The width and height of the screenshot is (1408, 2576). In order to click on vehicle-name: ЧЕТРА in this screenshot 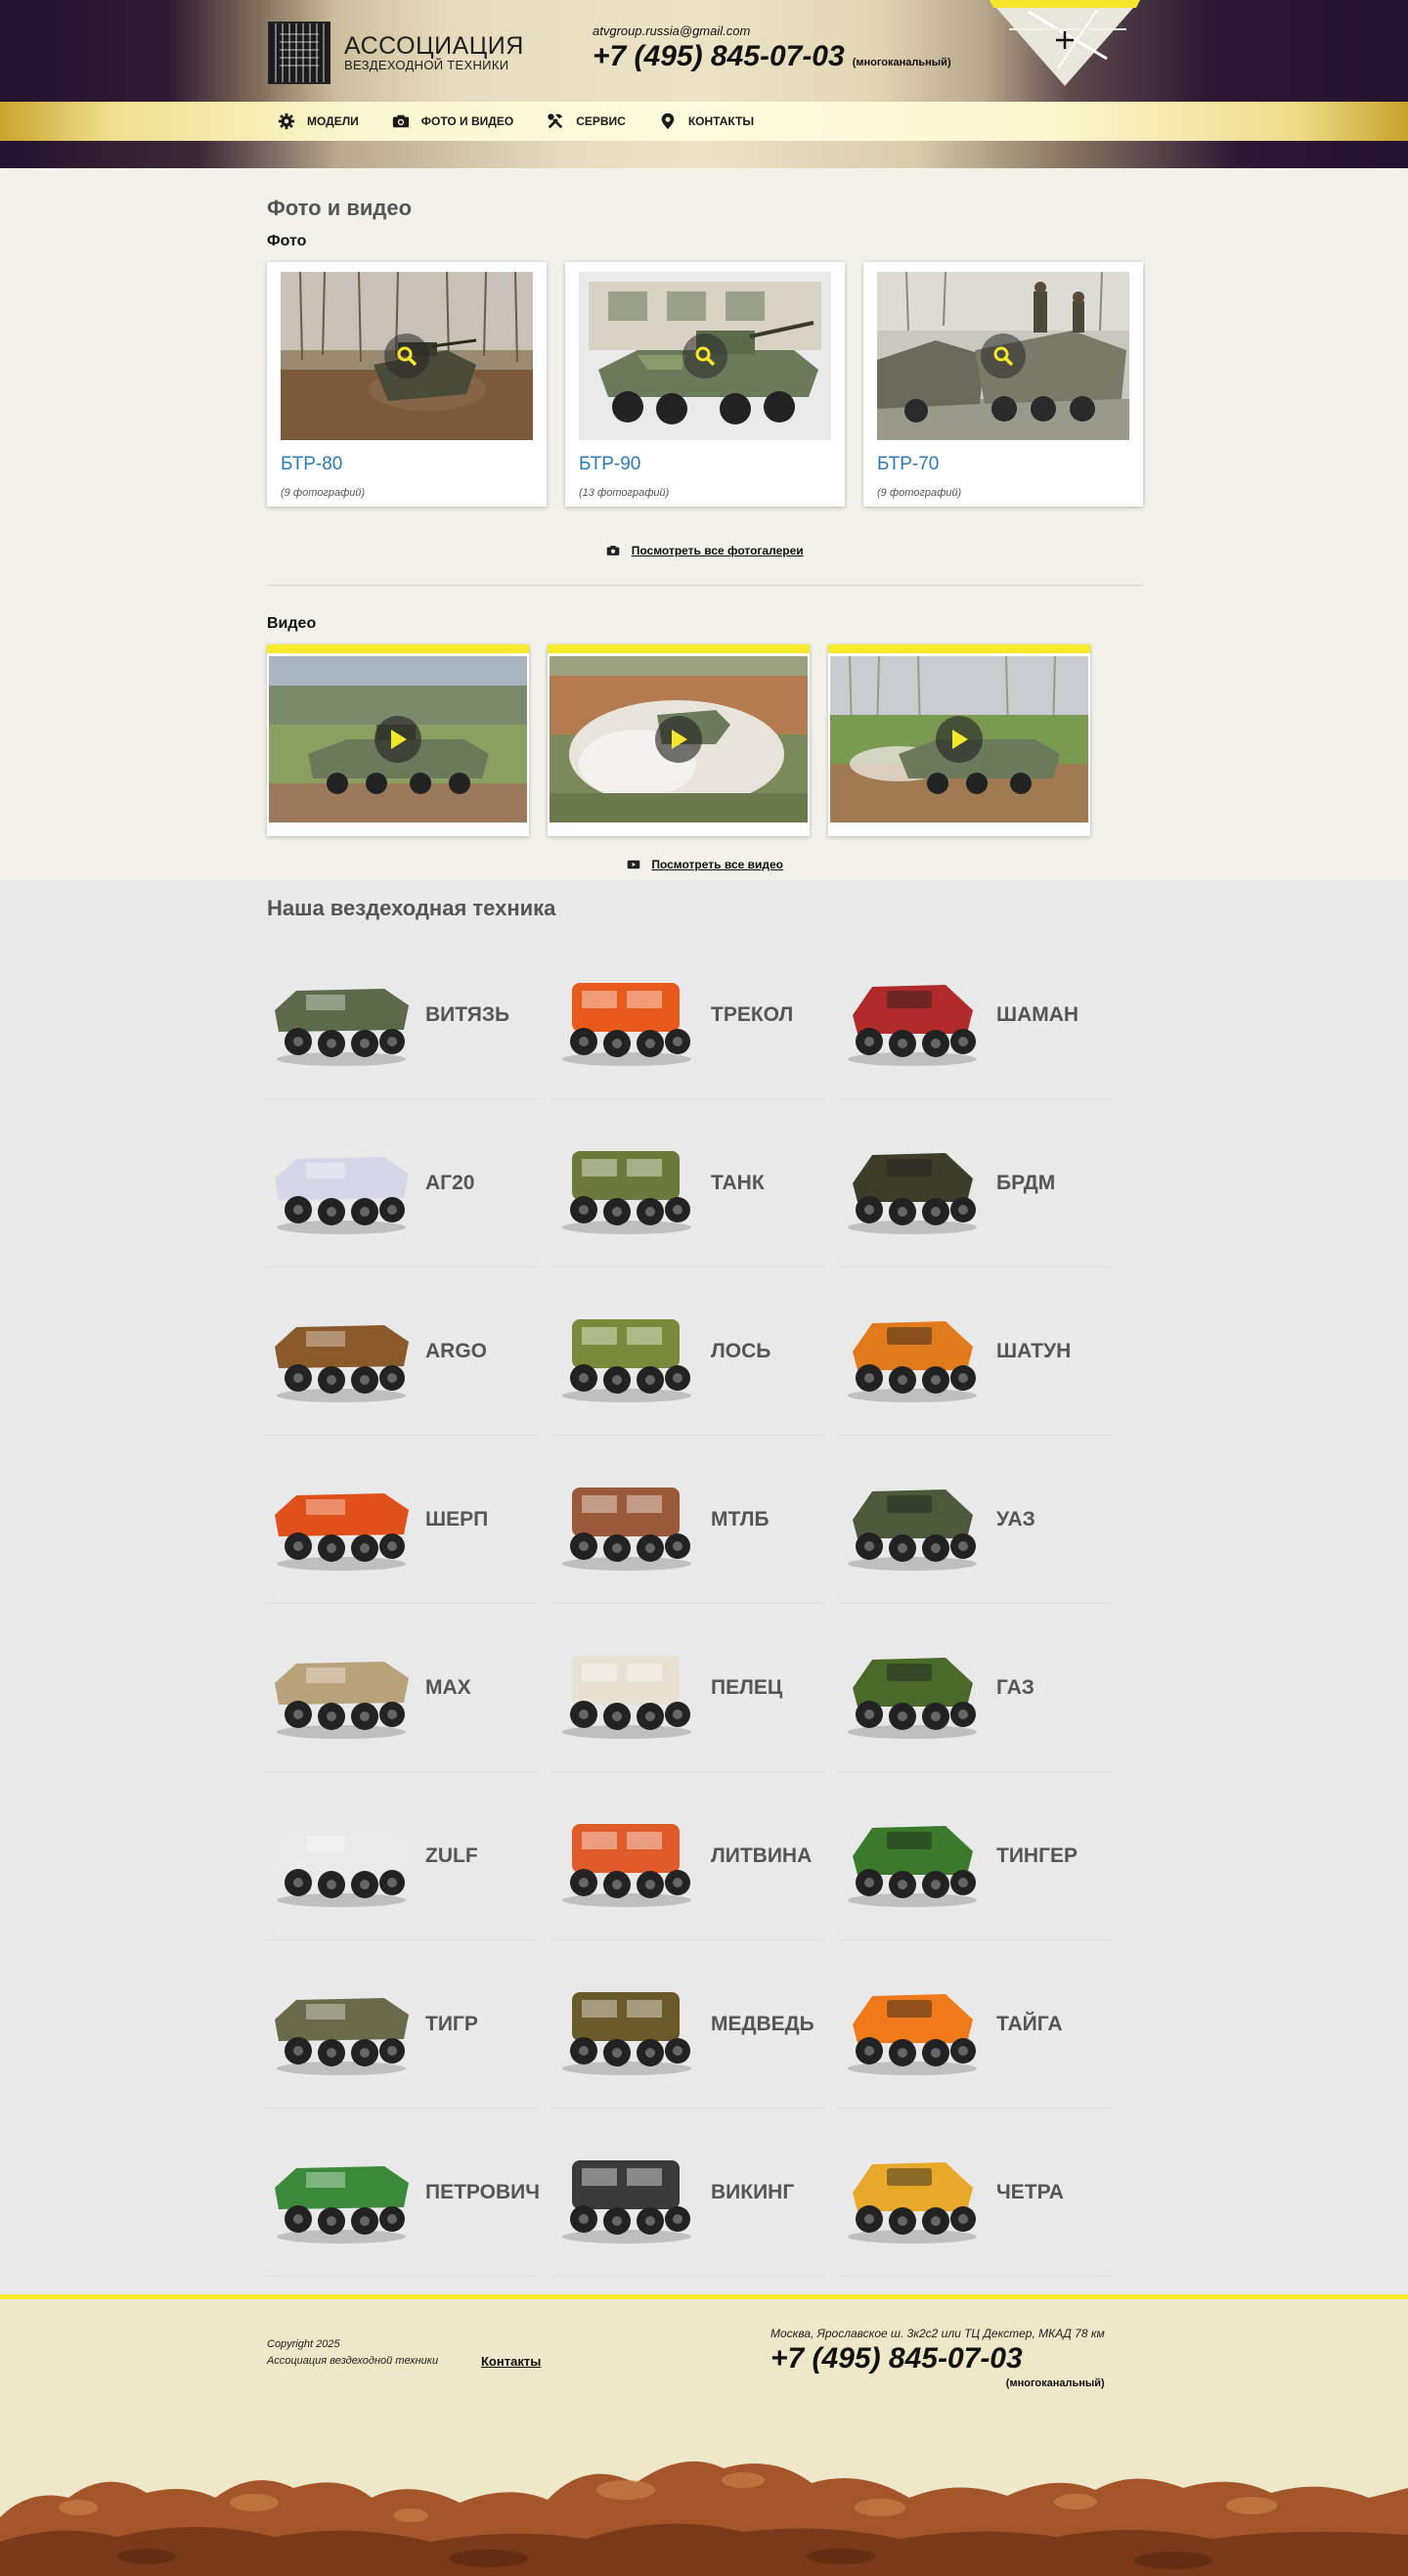, I will do `click(1030, 2192)`.